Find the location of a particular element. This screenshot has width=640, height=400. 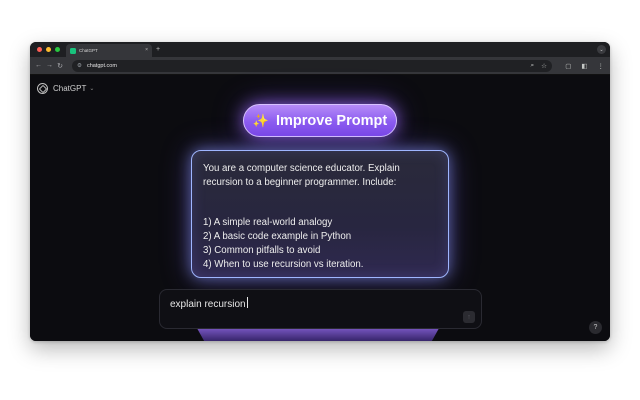

tab-search-button: ⌄ is located at coordinates (601, 49).